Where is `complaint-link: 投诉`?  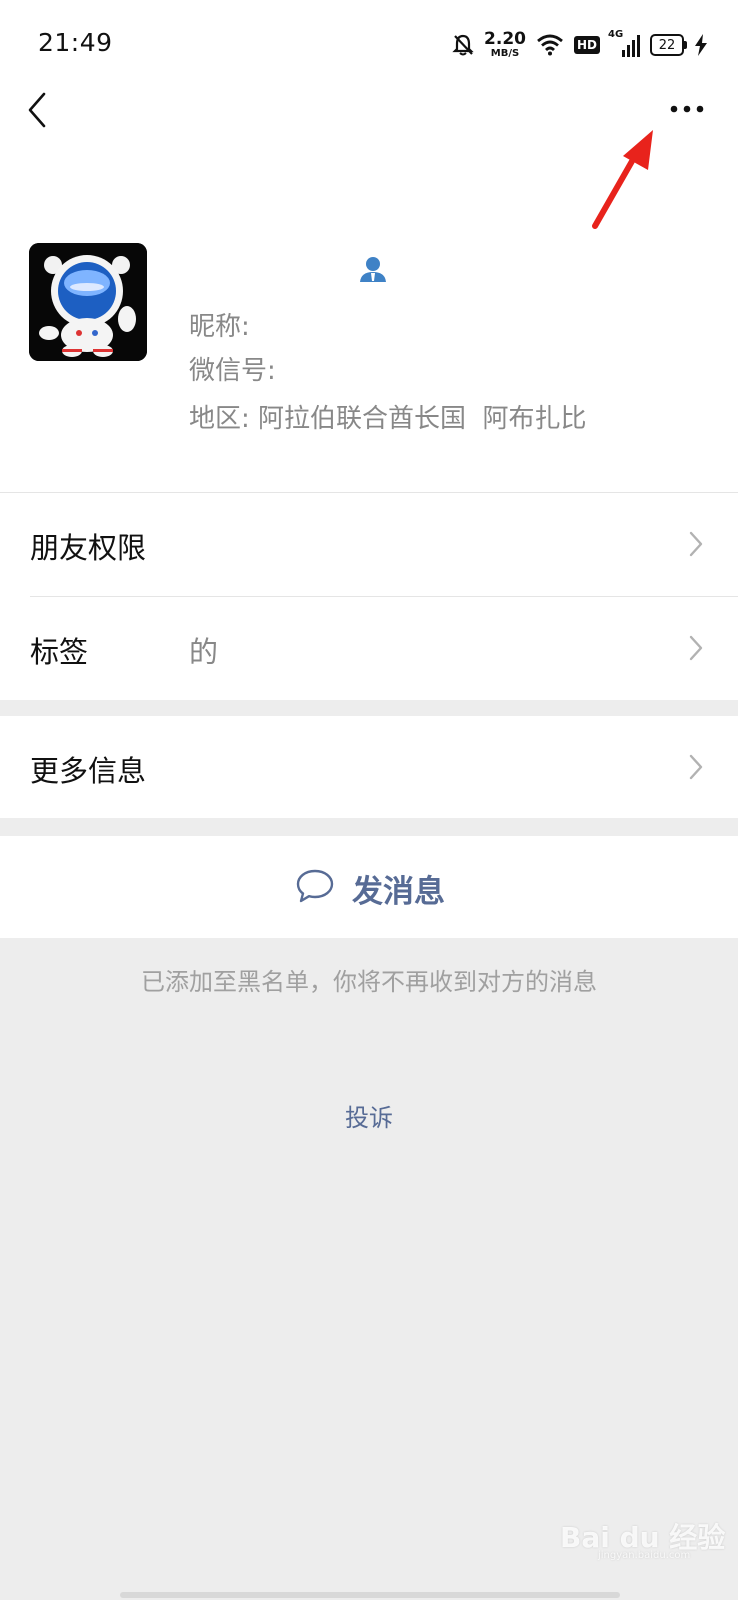 complaint-link: 投诉 is located at coordinates (369, 1115).